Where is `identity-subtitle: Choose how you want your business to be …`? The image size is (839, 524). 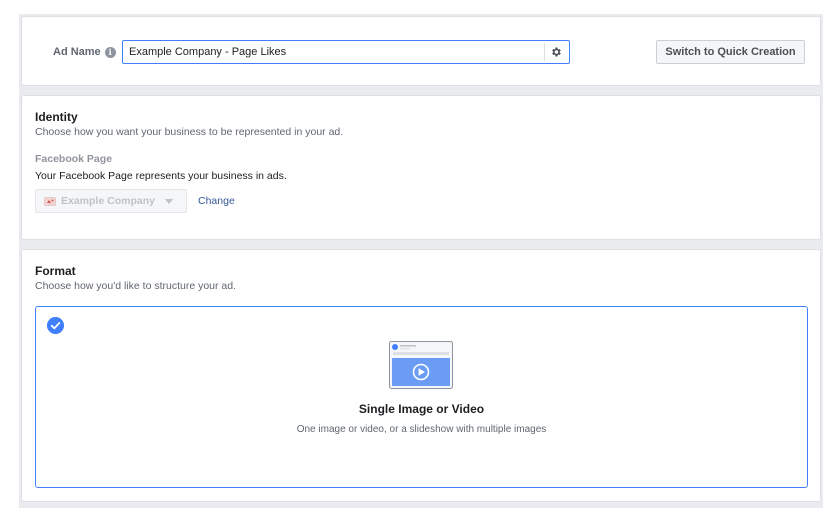
identity-subtitle: Choose how you want your business to be … is located at coordinates (189, 132).